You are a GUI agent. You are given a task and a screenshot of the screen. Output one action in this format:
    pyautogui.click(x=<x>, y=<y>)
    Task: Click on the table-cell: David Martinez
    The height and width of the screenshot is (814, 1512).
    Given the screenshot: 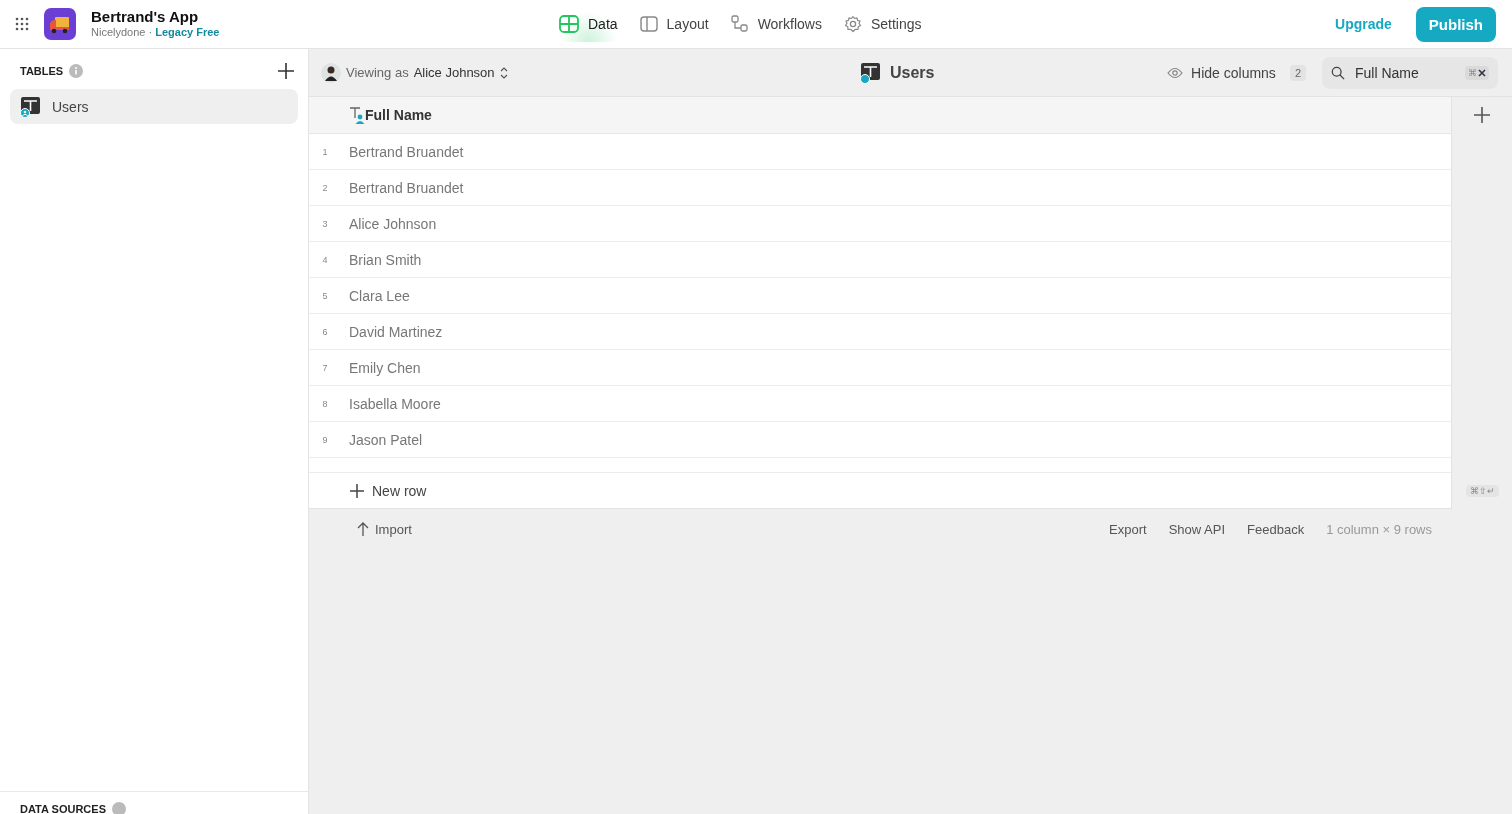 What is the action you would take?
    pyautogui.click(x=396, y=331)
    